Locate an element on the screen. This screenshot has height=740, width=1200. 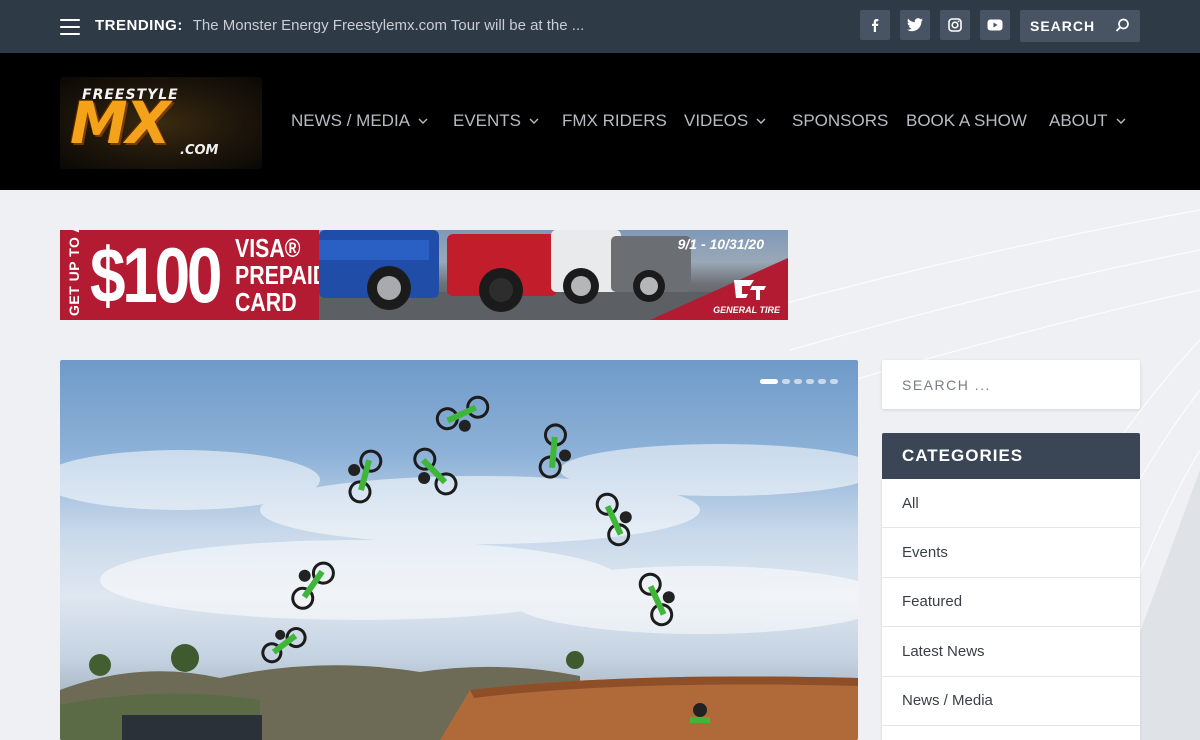
twitter-icon is located at coordinates (915, 25).